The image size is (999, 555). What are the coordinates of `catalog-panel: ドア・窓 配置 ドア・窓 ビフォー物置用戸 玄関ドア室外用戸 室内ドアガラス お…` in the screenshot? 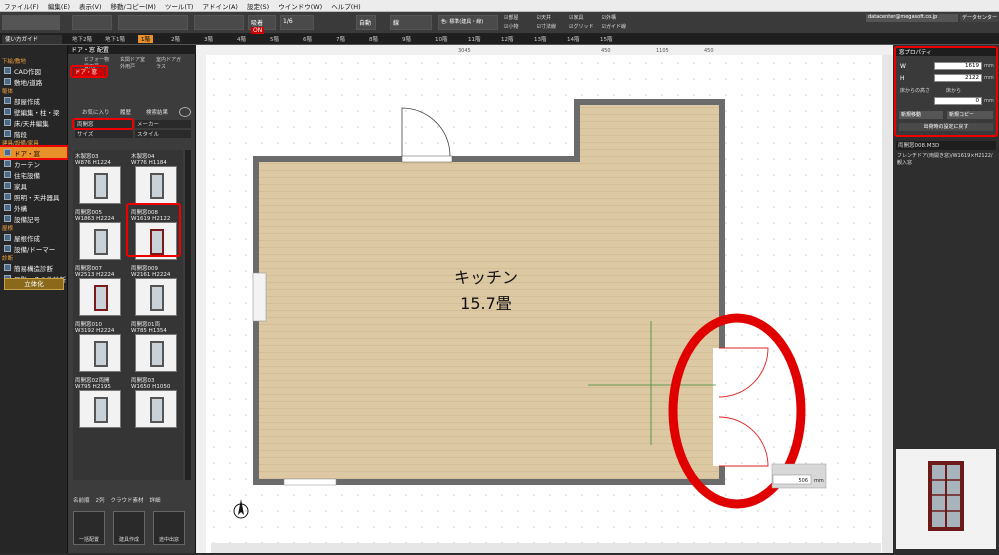 It's located at (132, 299).